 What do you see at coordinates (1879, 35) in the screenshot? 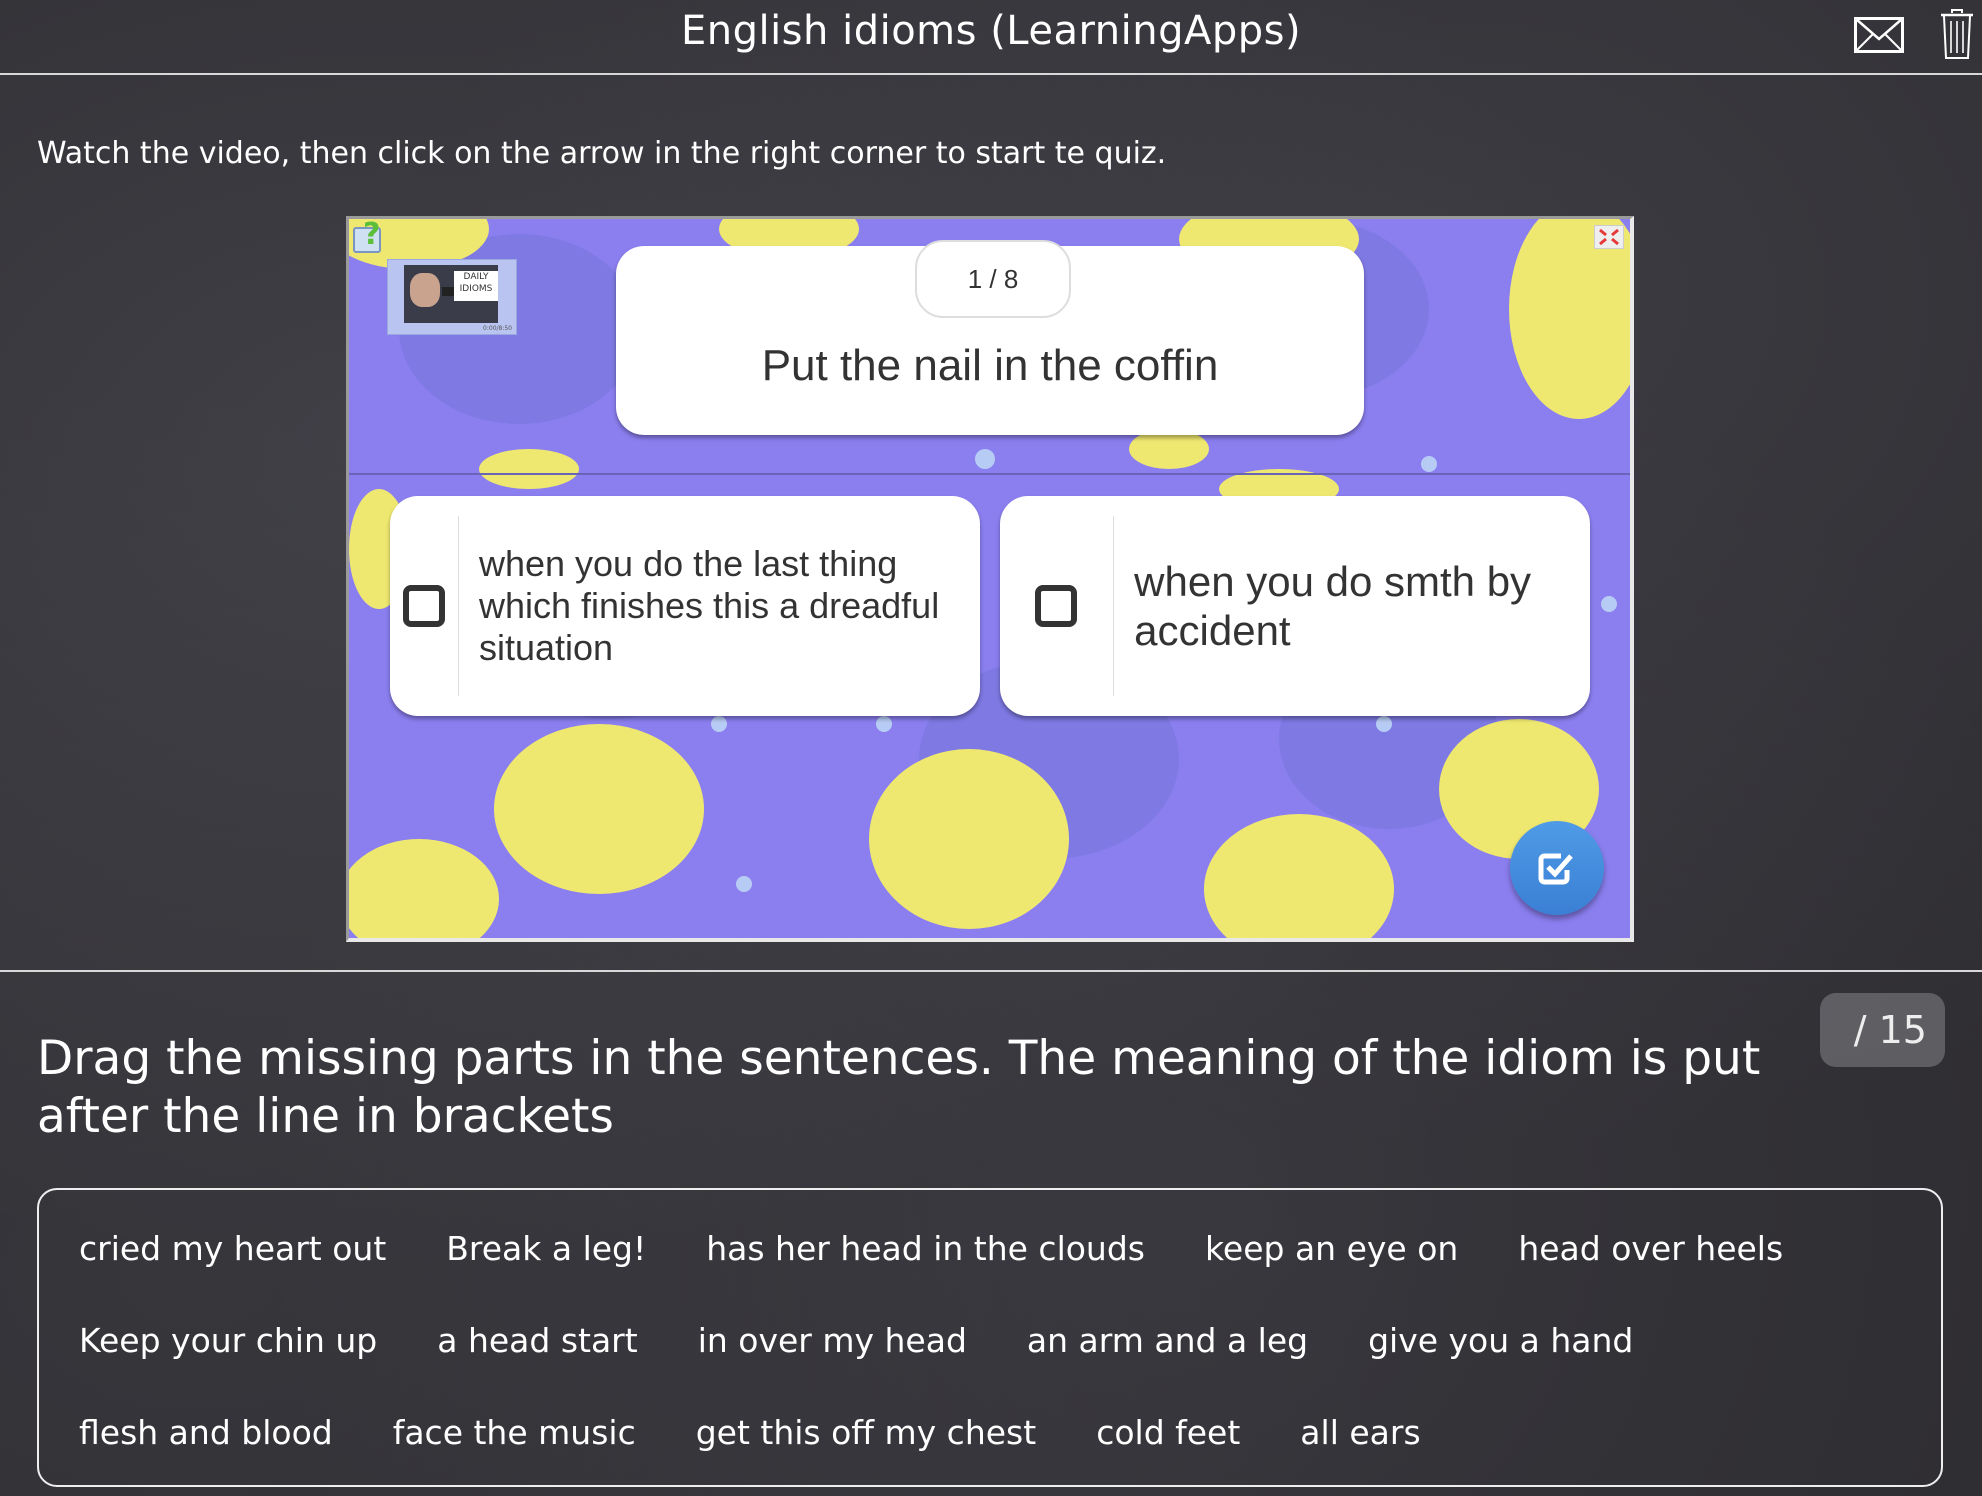
I see `mail-icon` at bounding box center [1879, 35].